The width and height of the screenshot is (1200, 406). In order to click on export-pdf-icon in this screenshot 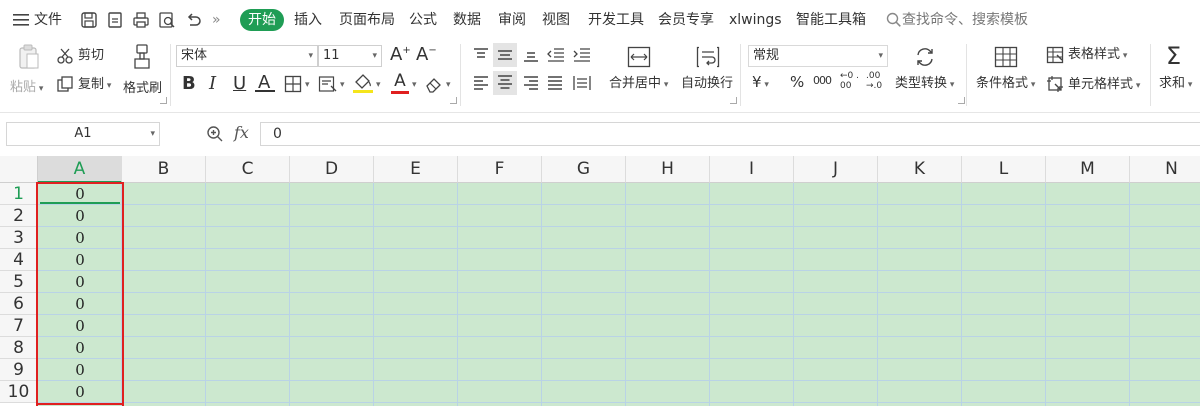, I will do `click(115, 20)`.